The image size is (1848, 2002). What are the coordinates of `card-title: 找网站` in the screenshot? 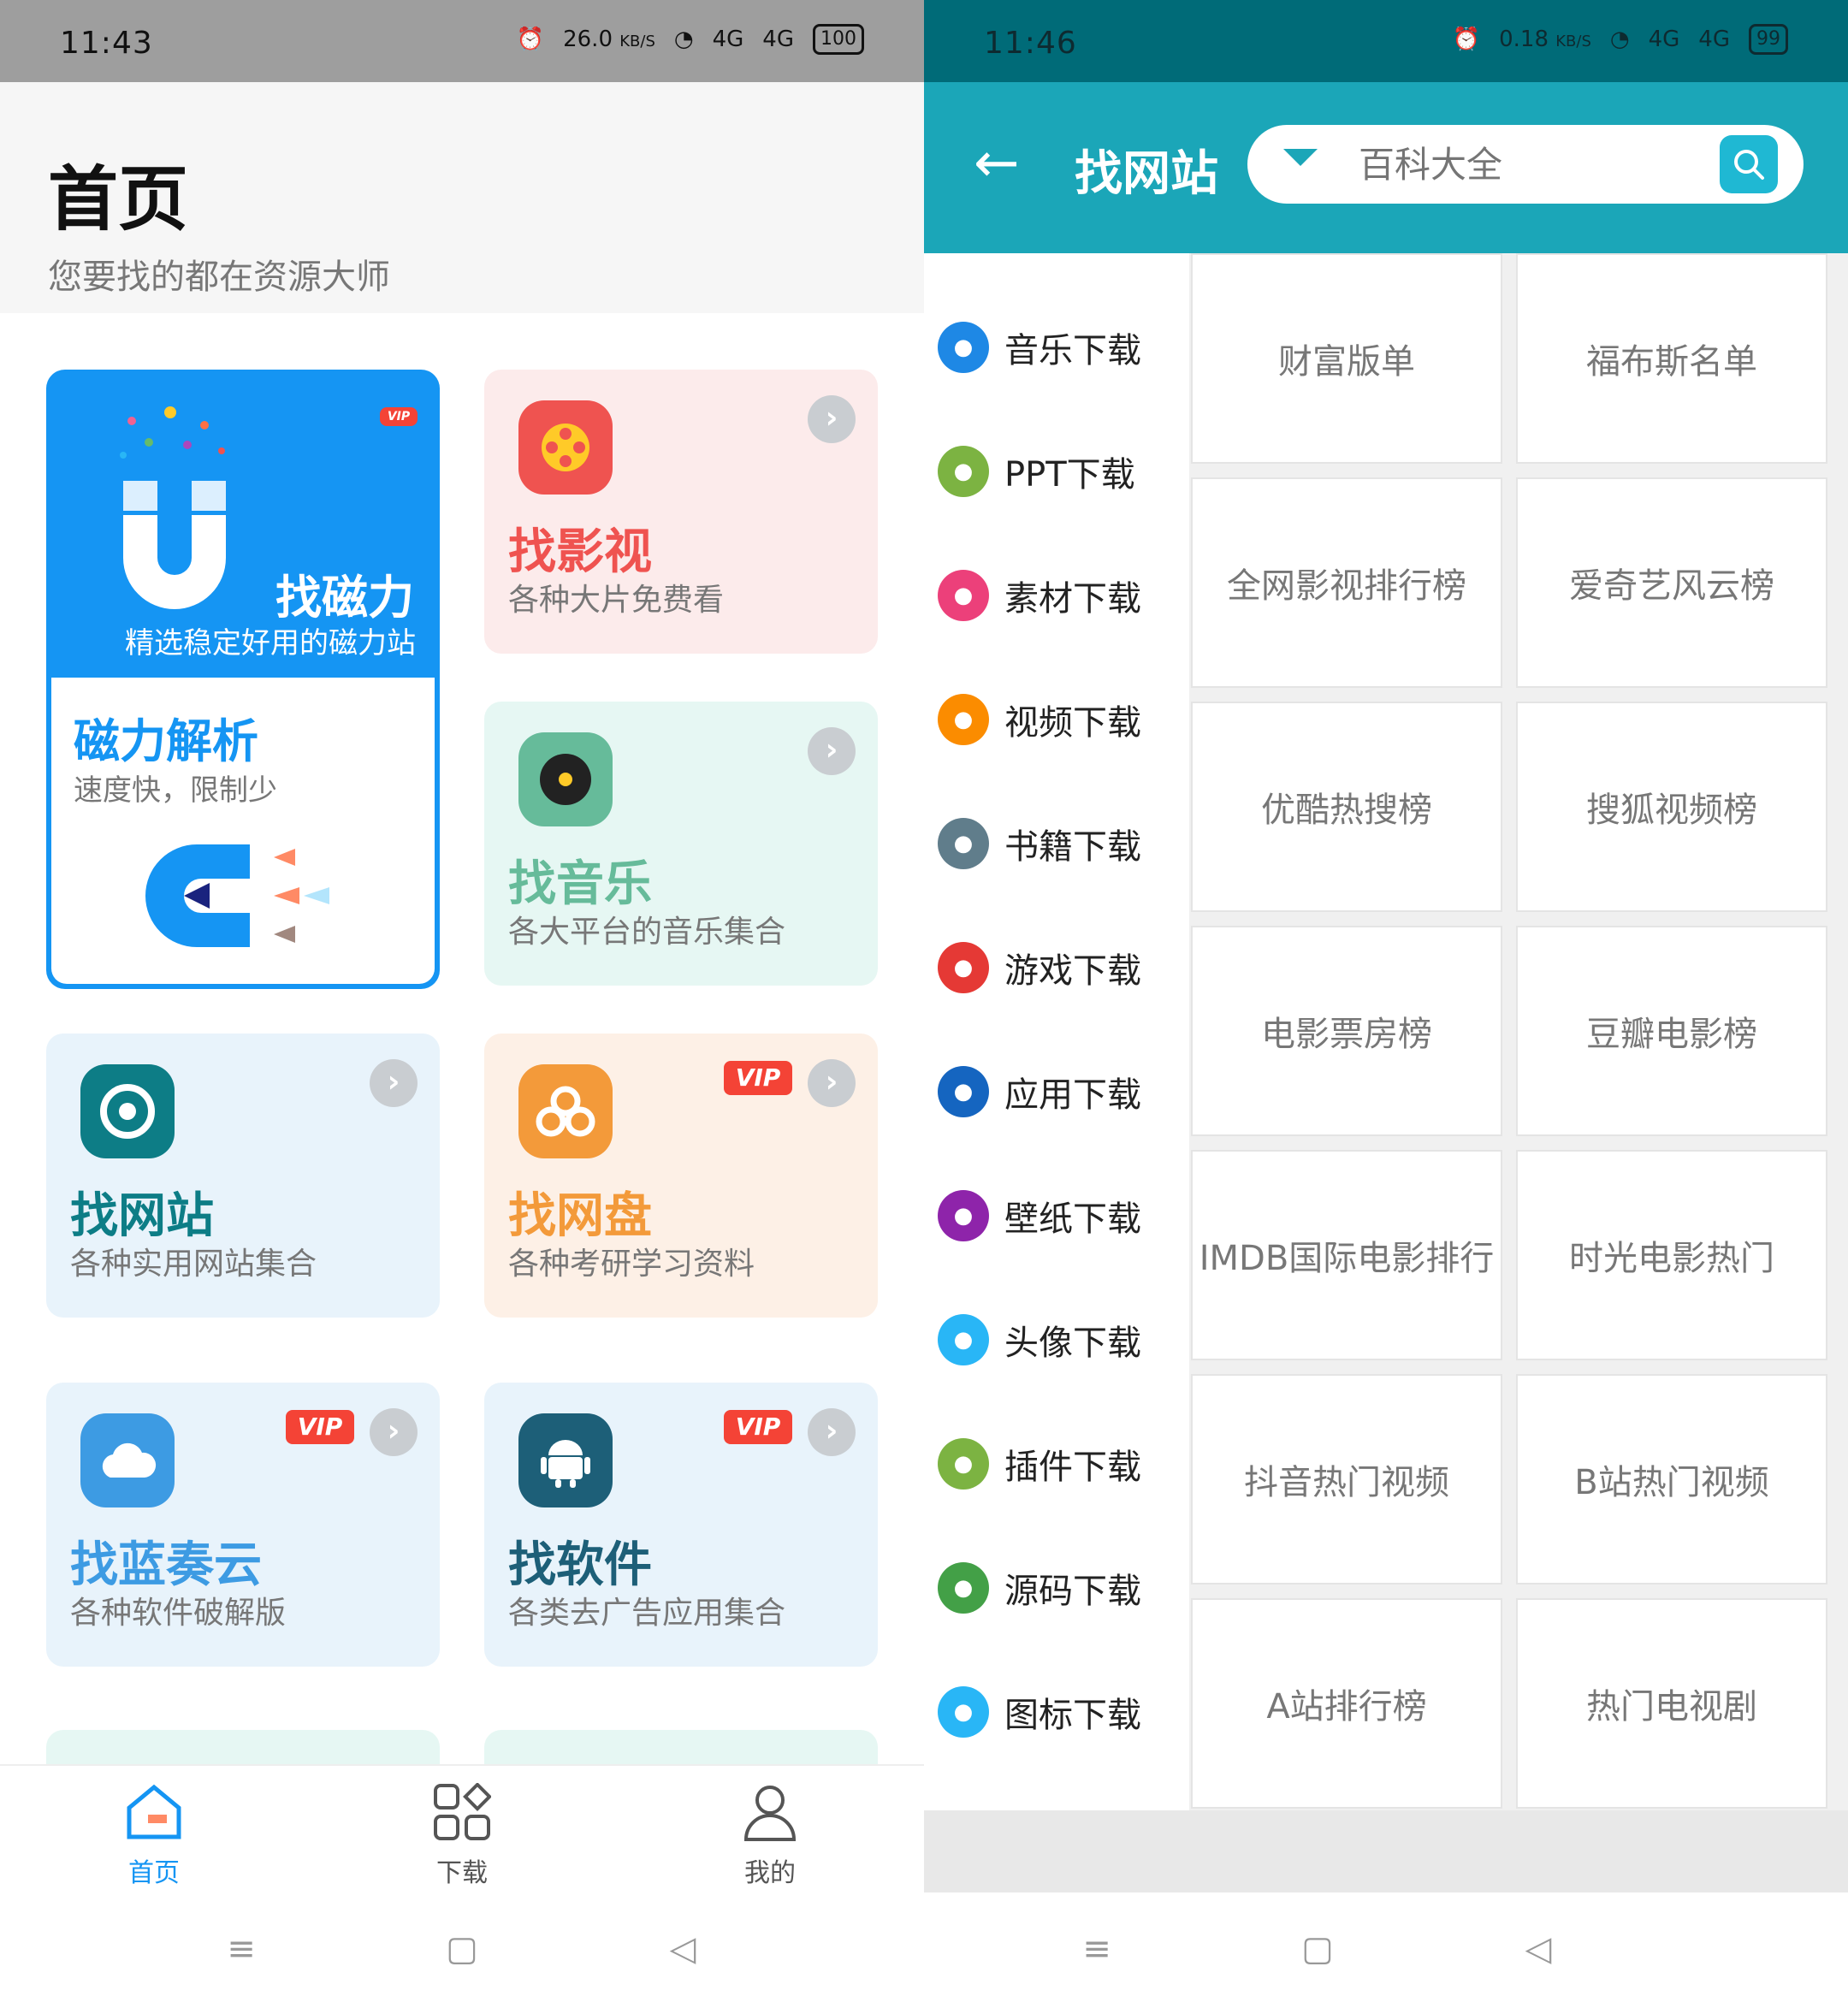 It's located at (142, 1216).